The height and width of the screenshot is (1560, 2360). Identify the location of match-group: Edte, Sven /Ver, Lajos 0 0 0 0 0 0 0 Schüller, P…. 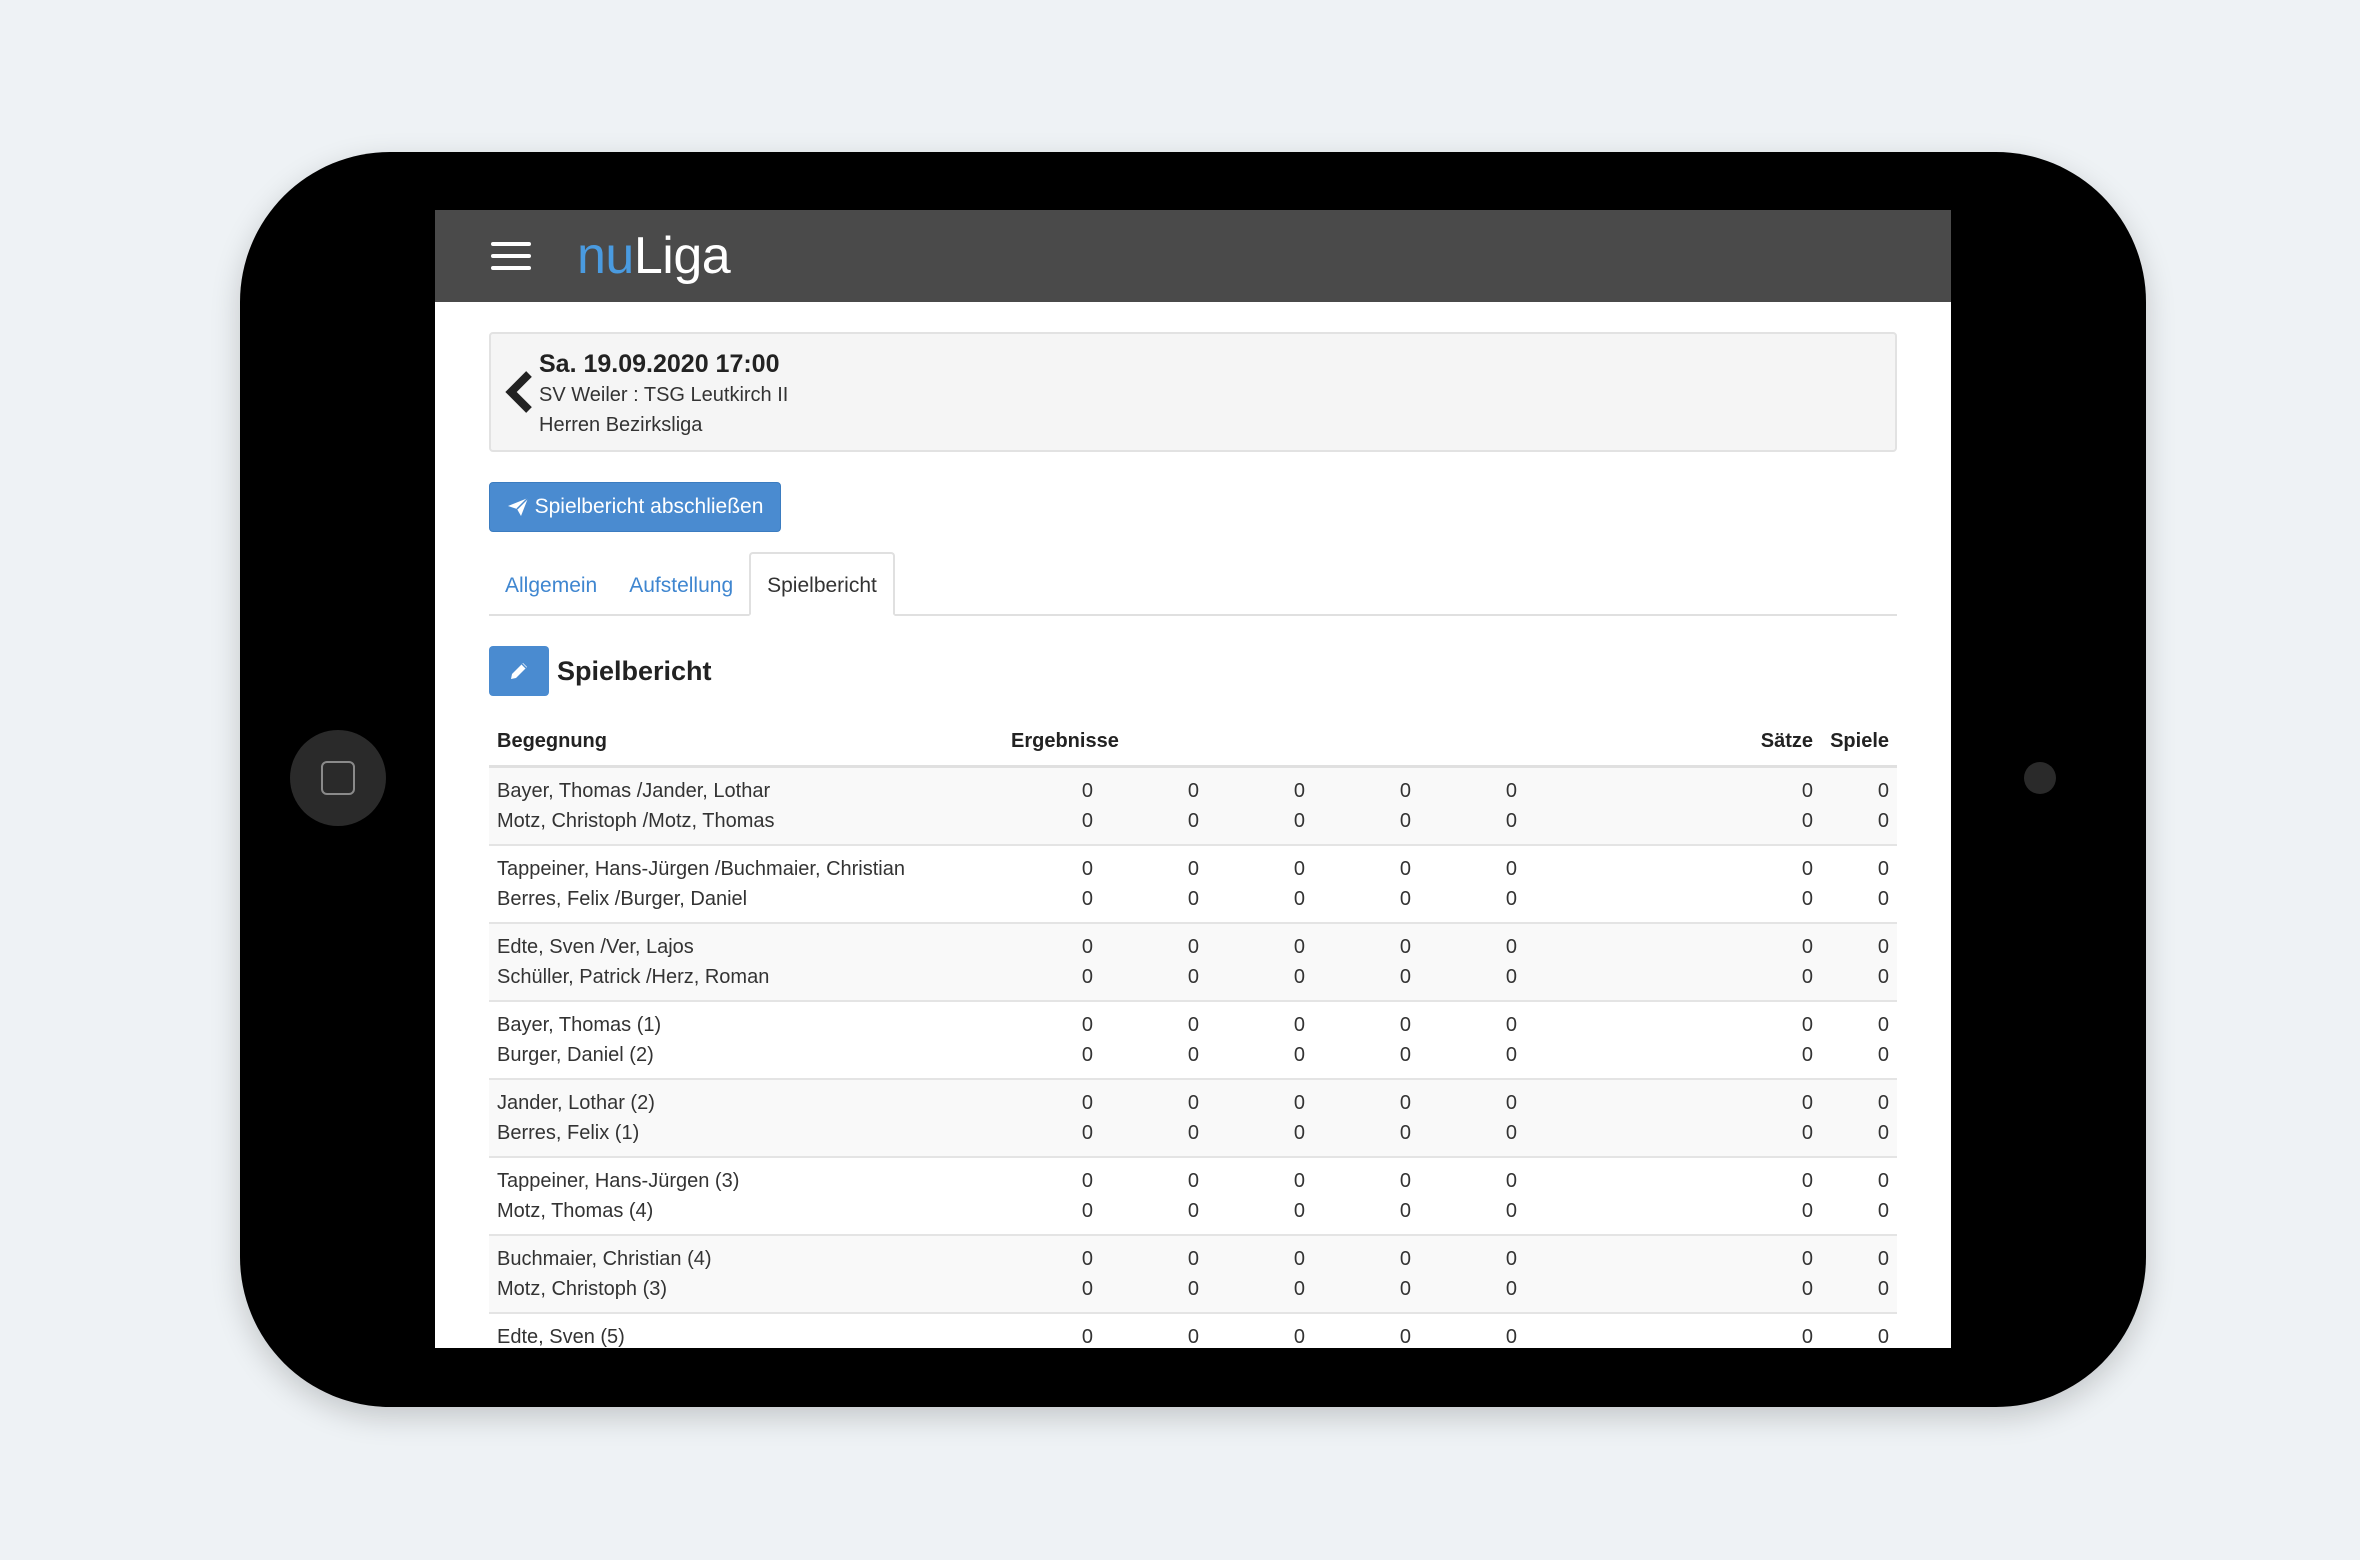
(1193, 961).